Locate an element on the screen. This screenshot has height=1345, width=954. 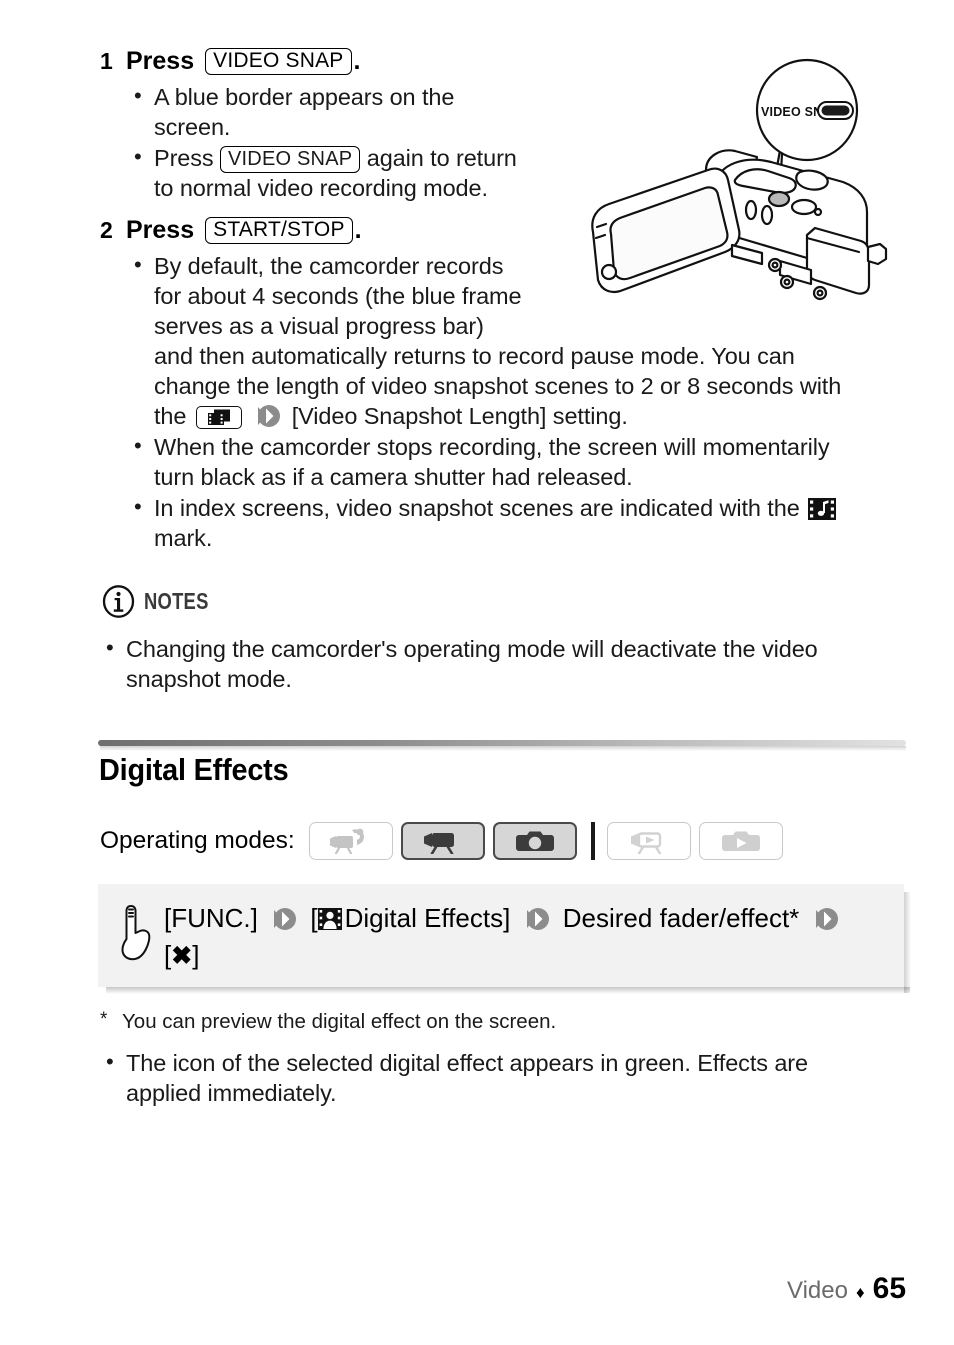
digital-effects-label: Digital Effects] is located at coordinates (428, 918).